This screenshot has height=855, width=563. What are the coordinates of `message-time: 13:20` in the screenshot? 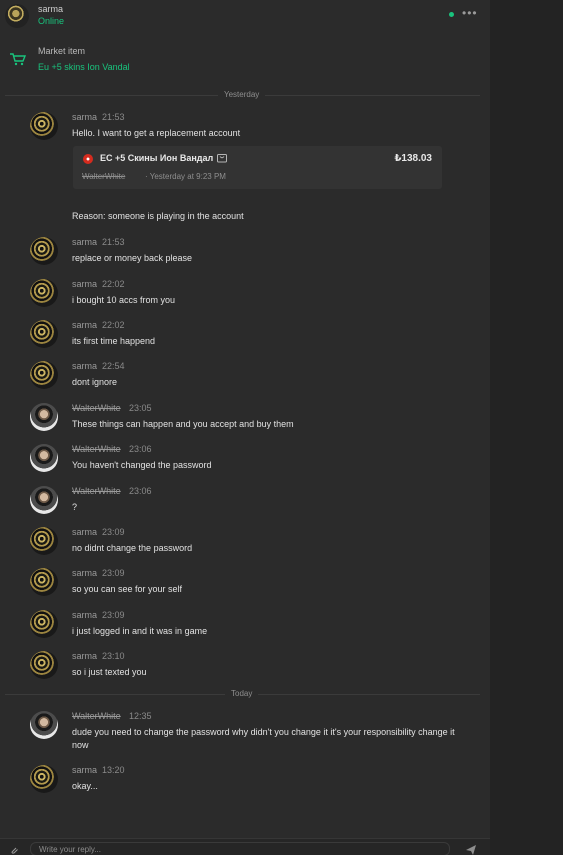 It's located at (113, 770).